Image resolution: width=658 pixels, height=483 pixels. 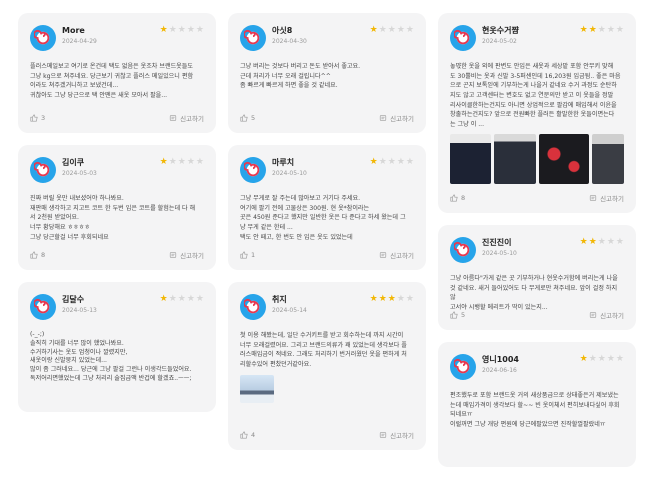 I want to click on review-date: 2024-04-29, so click(x=79, y=41).